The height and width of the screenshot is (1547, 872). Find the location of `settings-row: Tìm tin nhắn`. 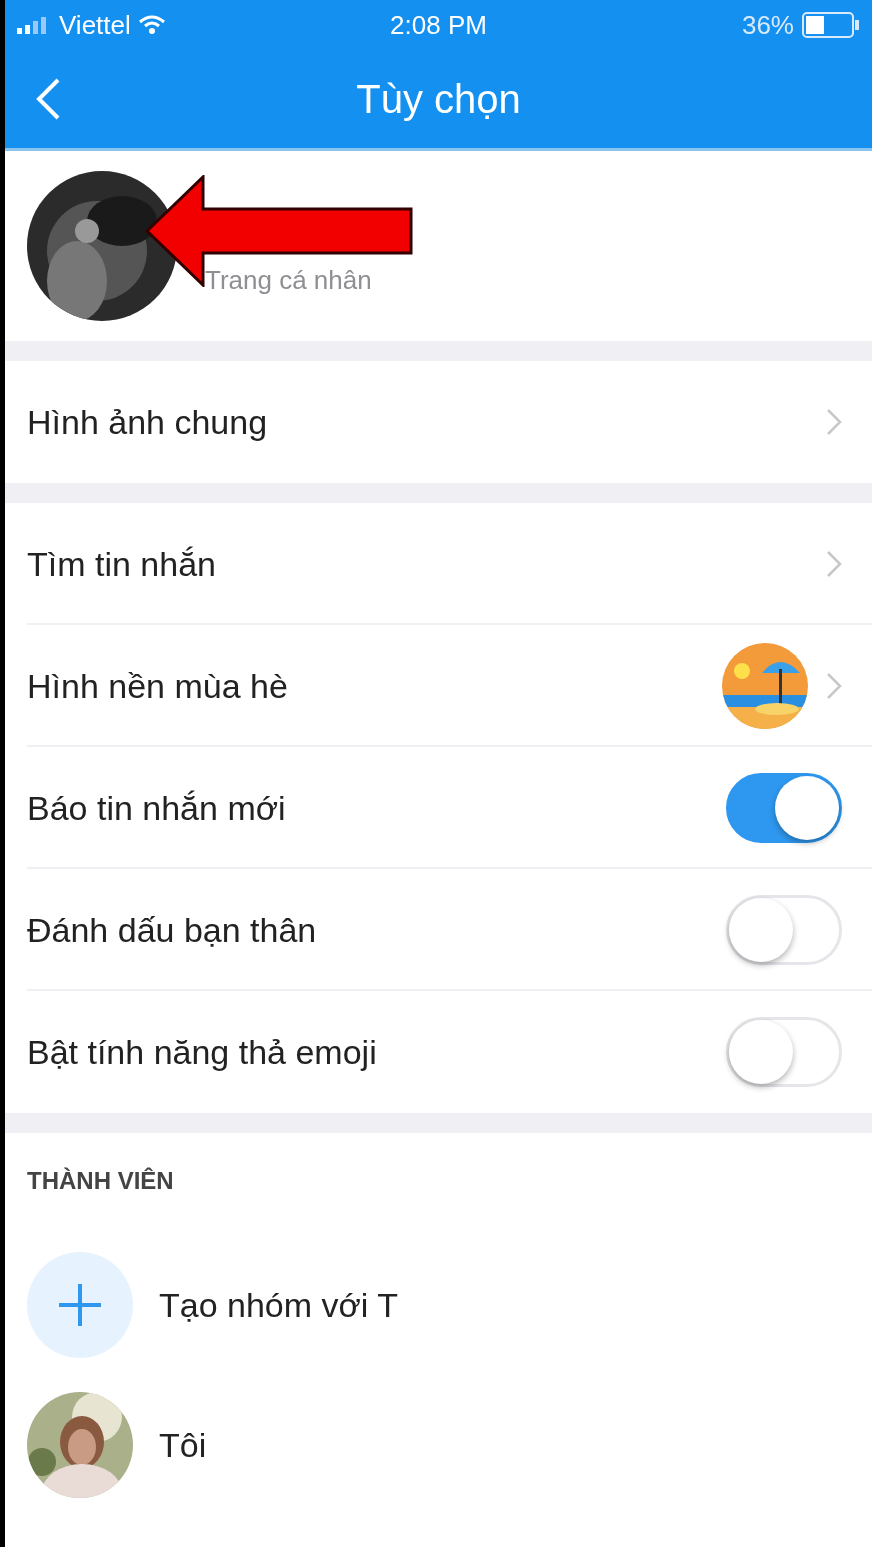

settings-row: Tìm tin nhắn is located at coordinates (438, 564).